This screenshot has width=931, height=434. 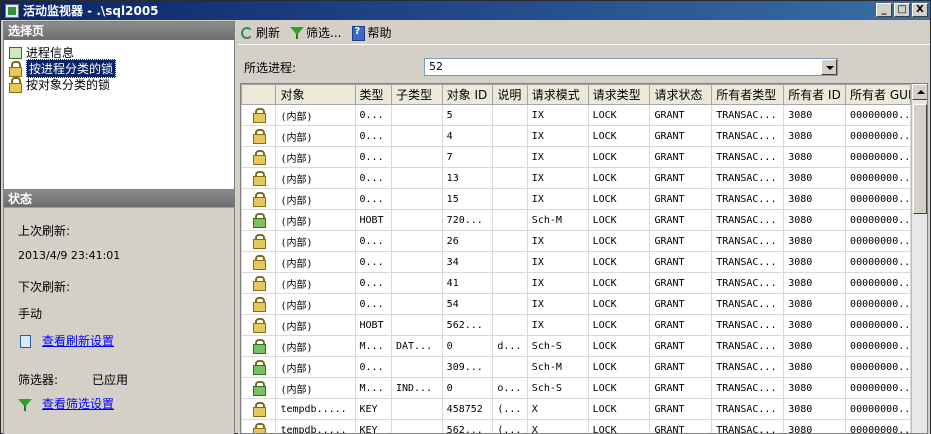 I want to click on column-header: 类型, so click(x=373, y=94).